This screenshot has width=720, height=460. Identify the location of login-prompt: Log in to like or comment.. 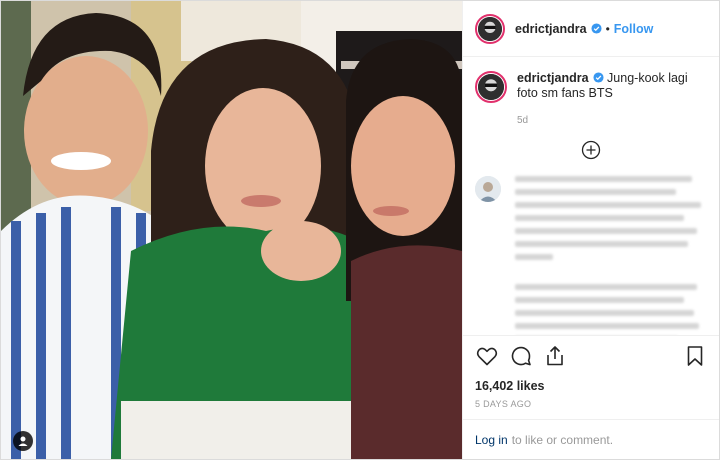
(591, 439).